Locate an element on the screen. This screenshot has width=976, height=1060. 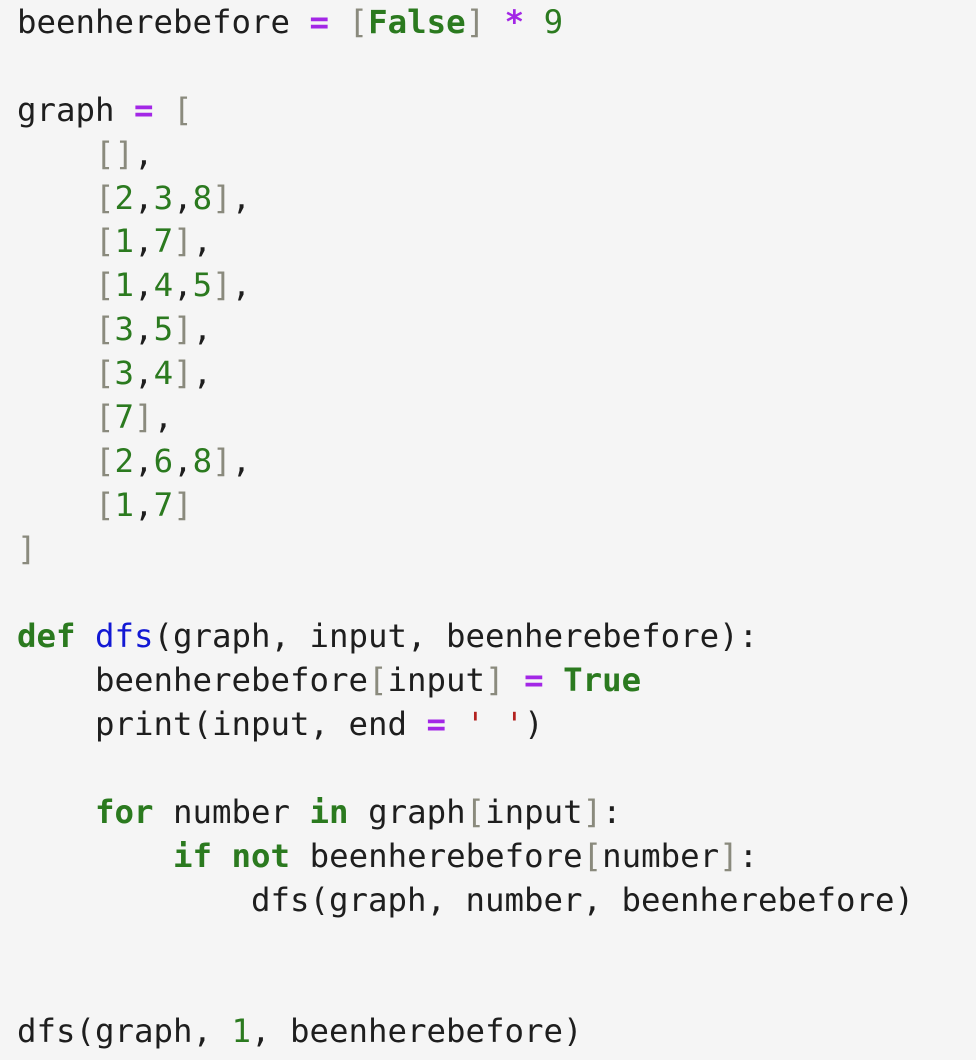
code-token: ) is located at coordinates (534, 724).